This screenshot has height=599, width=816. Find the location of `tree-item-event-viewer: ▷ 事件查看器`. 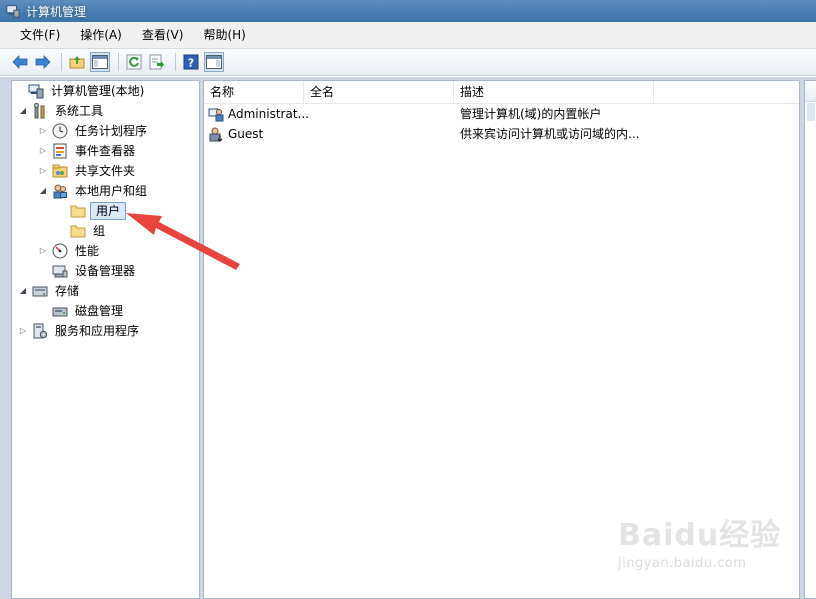

tree-item-event-viewer: ▷ 事件查看器 is located at coordinates (88, 151).